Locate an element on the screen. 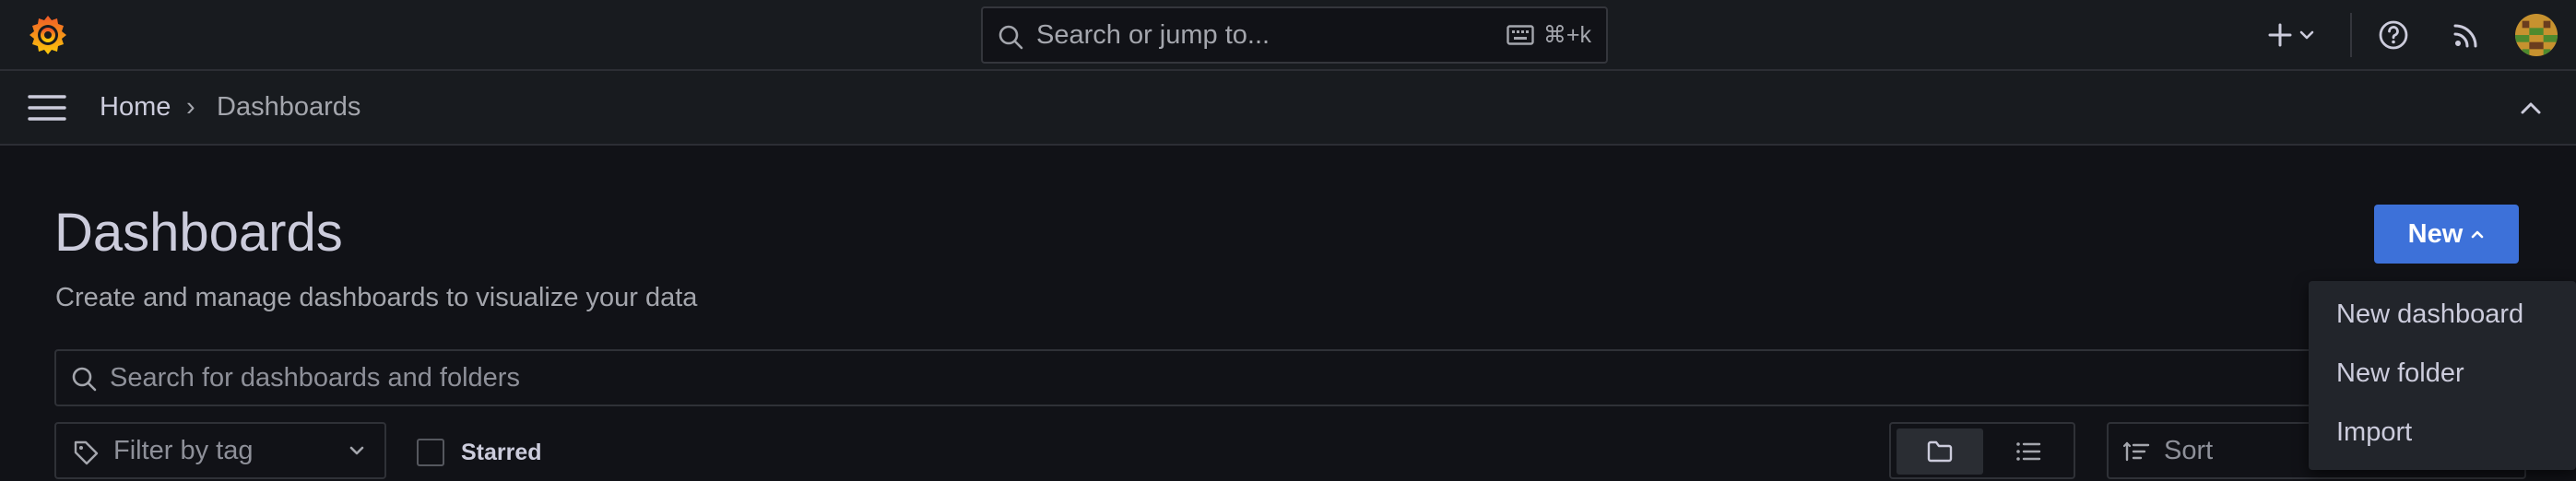 This screenshot has width=2576, height=481. new-dropdown-menu: New dashboard New folder Import is located at coordinates (2442, 375).